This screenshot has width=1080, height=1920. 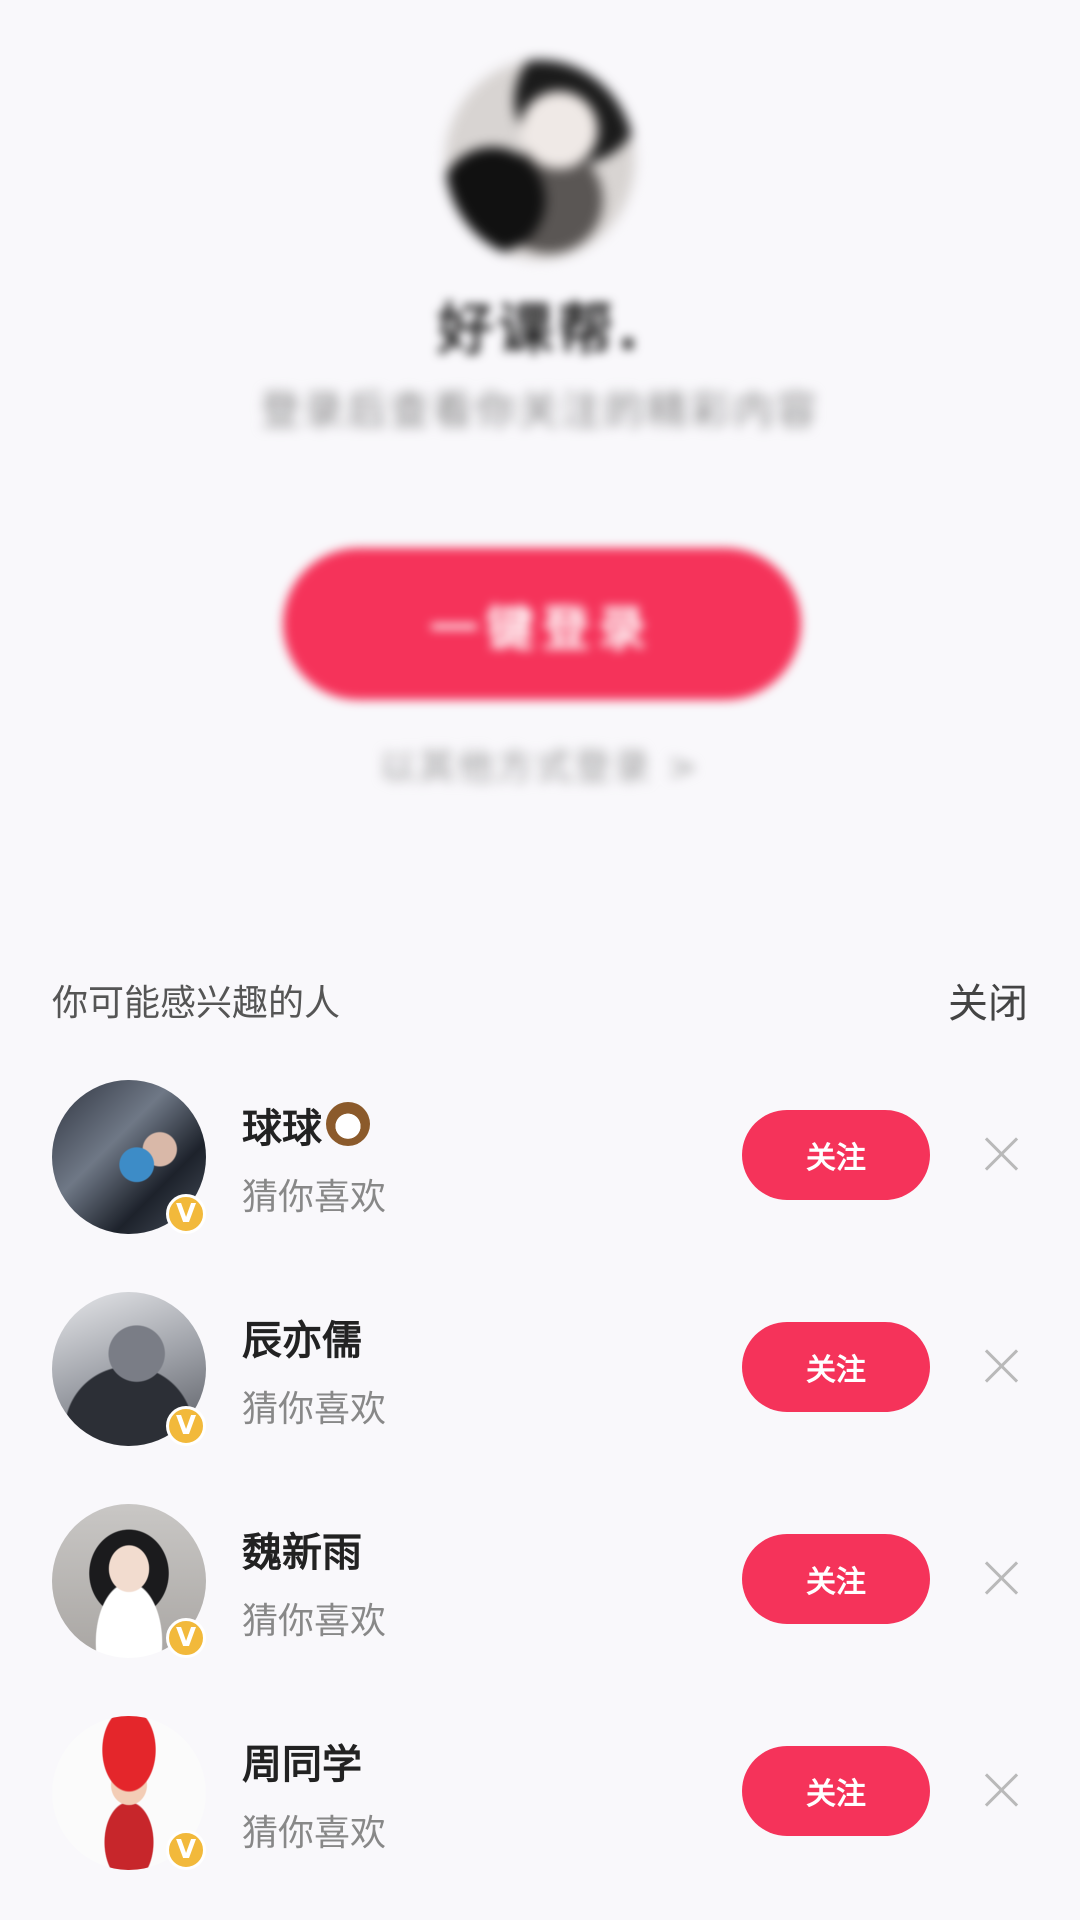 What do you see at coordinates (540, 1000) in the screenshot?
I see `recommend-header: 你可能感兴趣的人 关闭` at bounding box center [540, 1000].